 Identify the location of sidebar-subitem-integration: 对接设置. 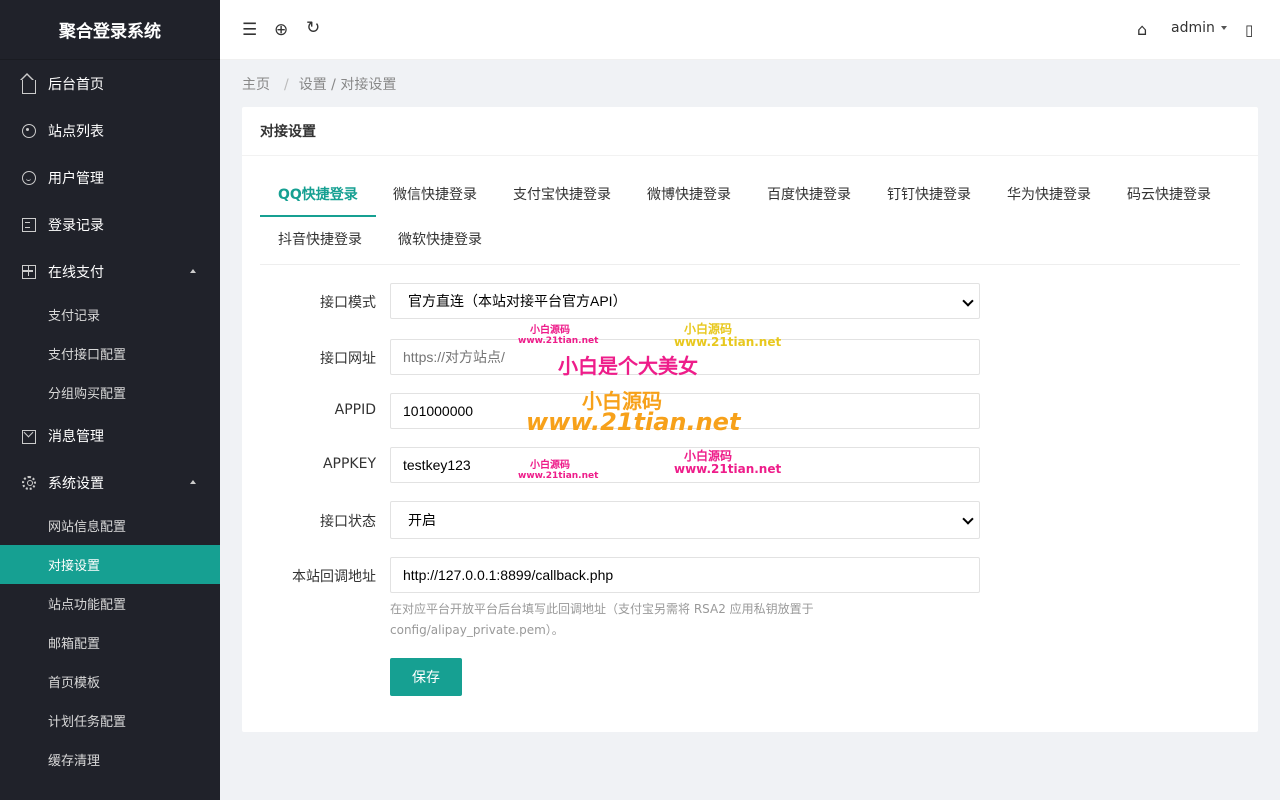
(110, 564).